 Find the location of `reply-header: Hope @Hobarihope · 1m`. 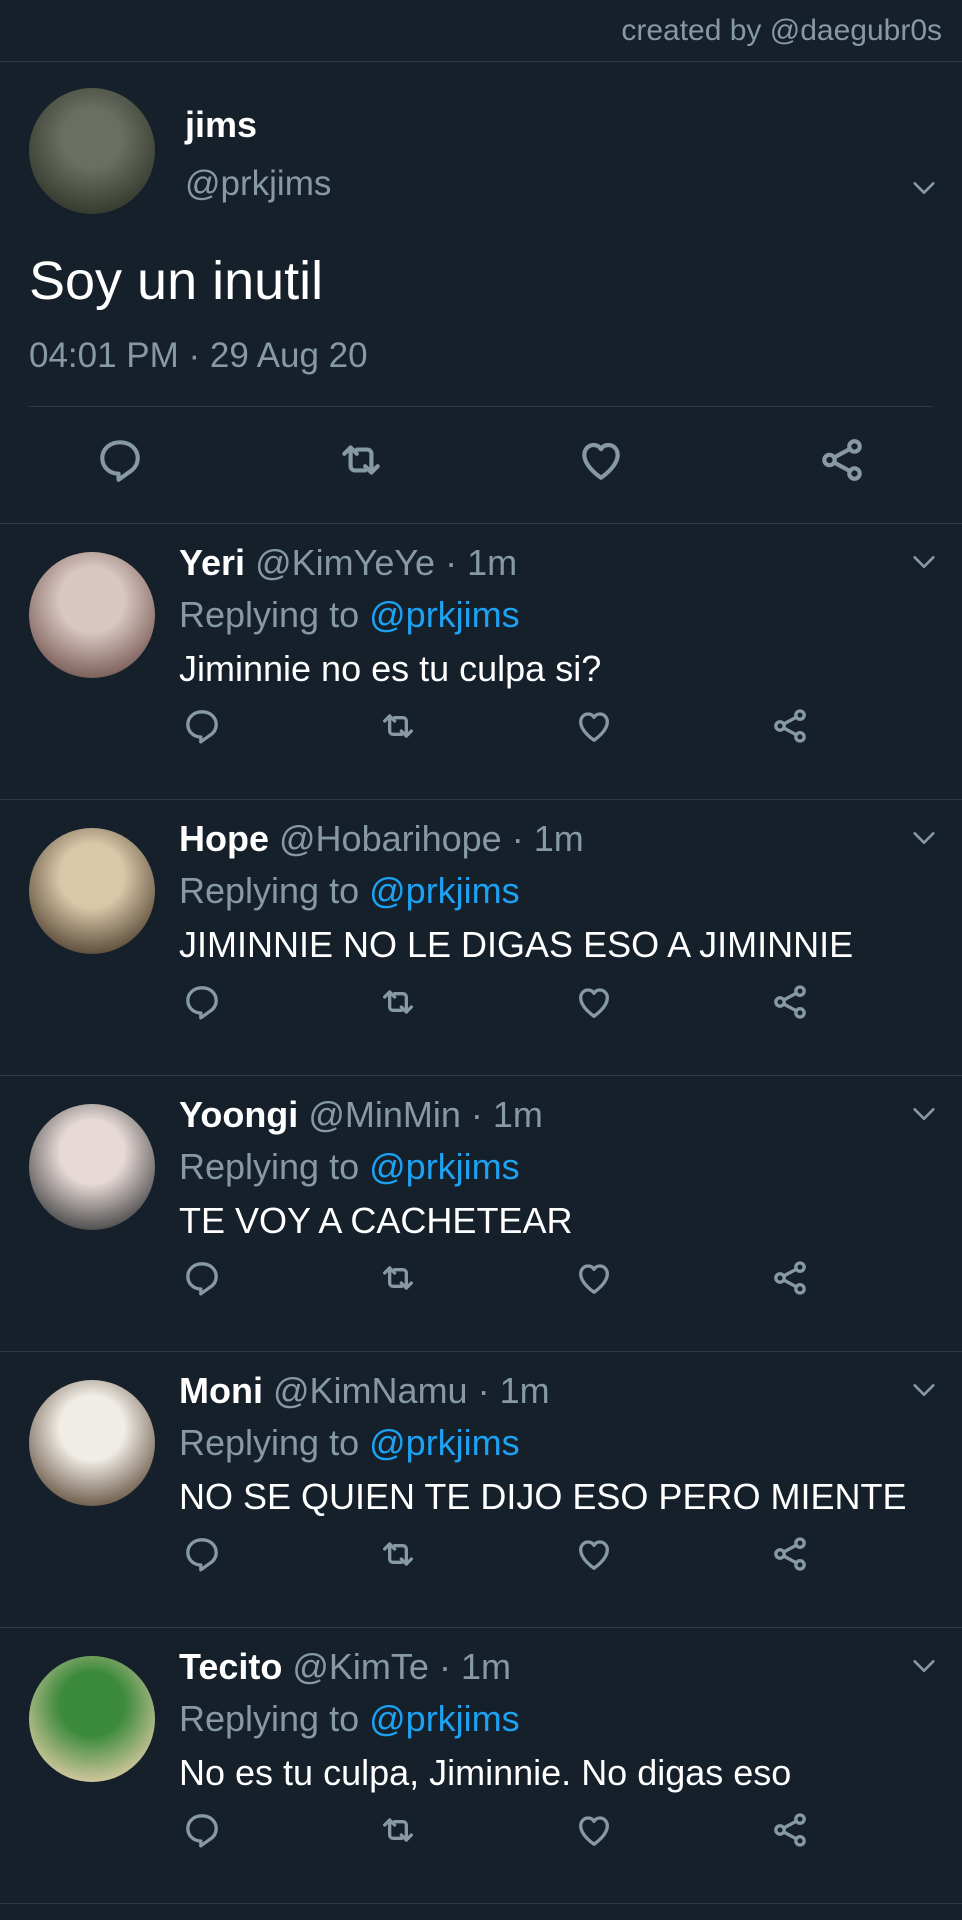

reply-header: Hope @Hobarihope · 1m is located at coordinates (560, 839).